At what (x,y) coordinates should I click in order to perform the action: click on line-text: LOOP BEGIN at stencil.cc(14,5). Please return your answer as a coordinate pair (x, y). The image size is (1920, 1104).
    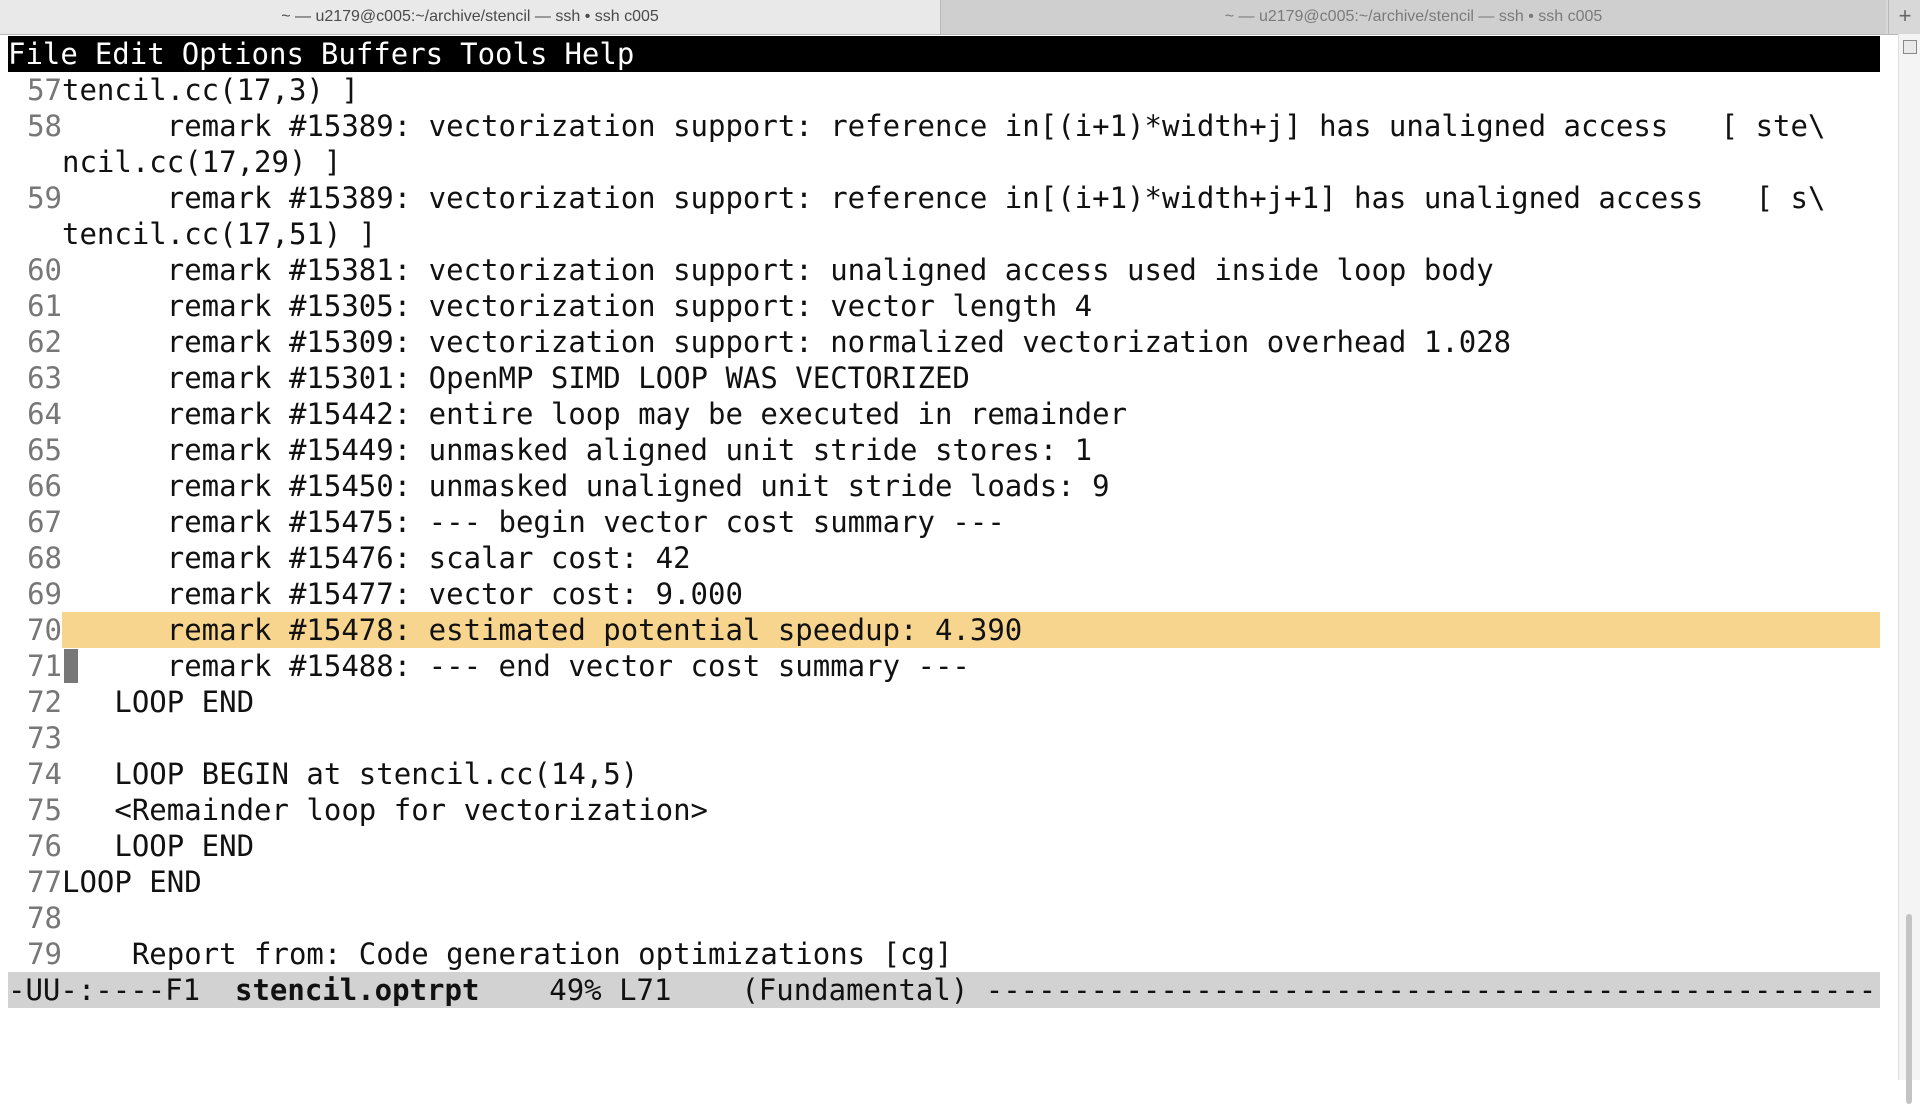
    Looking at the image, I should click on (350, 774).